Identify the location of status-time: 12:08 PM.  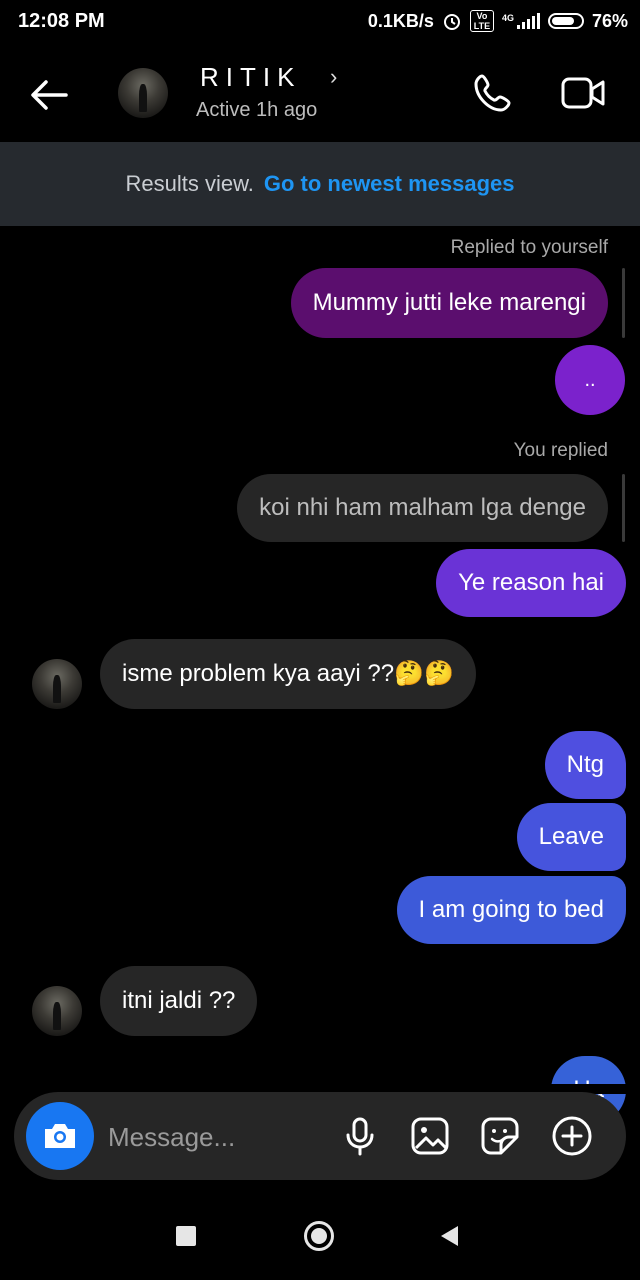
(61, 21).